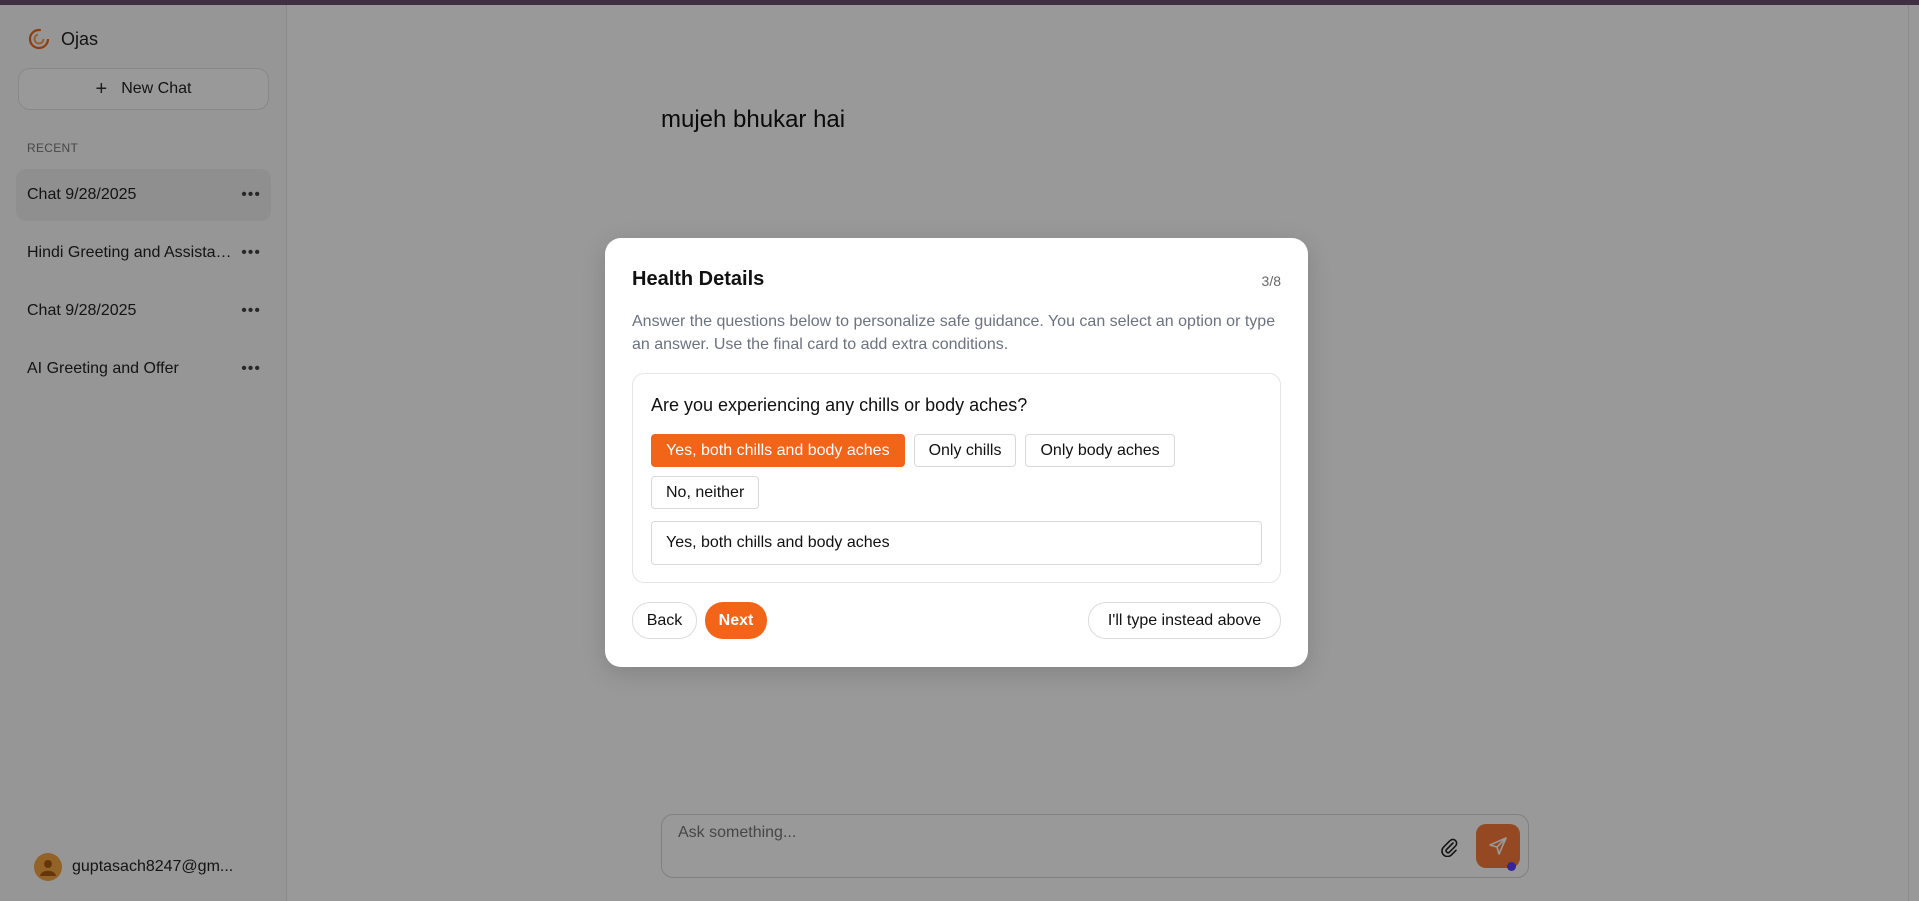  What do you see at coordinates (956, 543) in the screenshot?
I see `answer-input` at bounding box center [956, 543].